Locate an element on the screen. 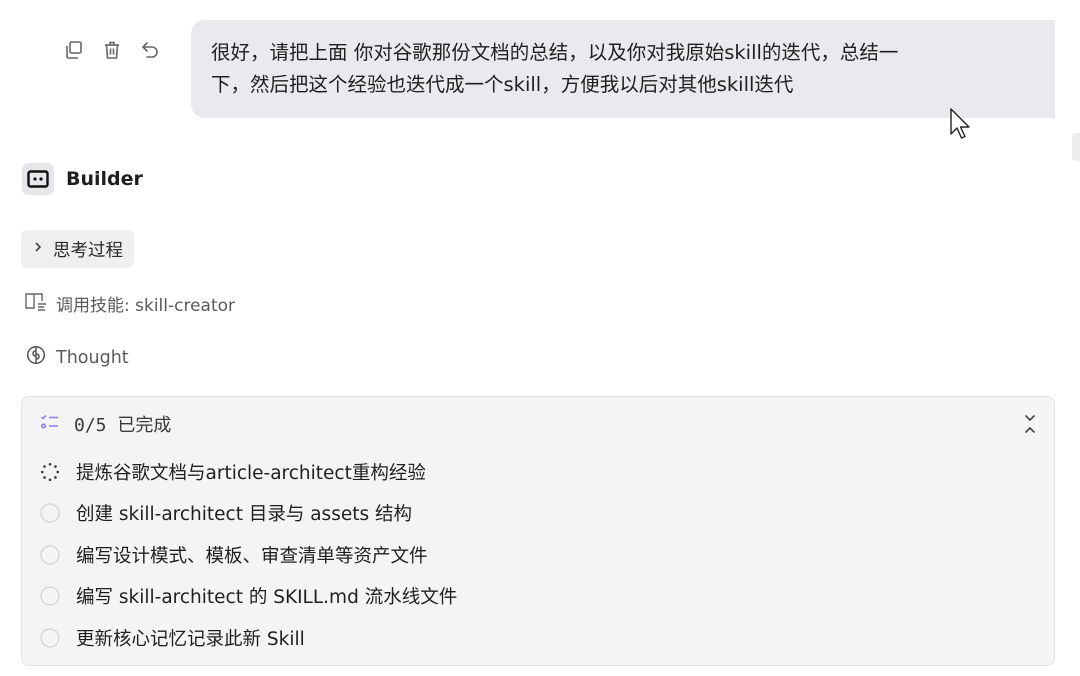 This screenshot has height=676, width=1080. todo-item: 创建 skill-architect 目录与 assets 结构 is located at coordinates (248, 514).